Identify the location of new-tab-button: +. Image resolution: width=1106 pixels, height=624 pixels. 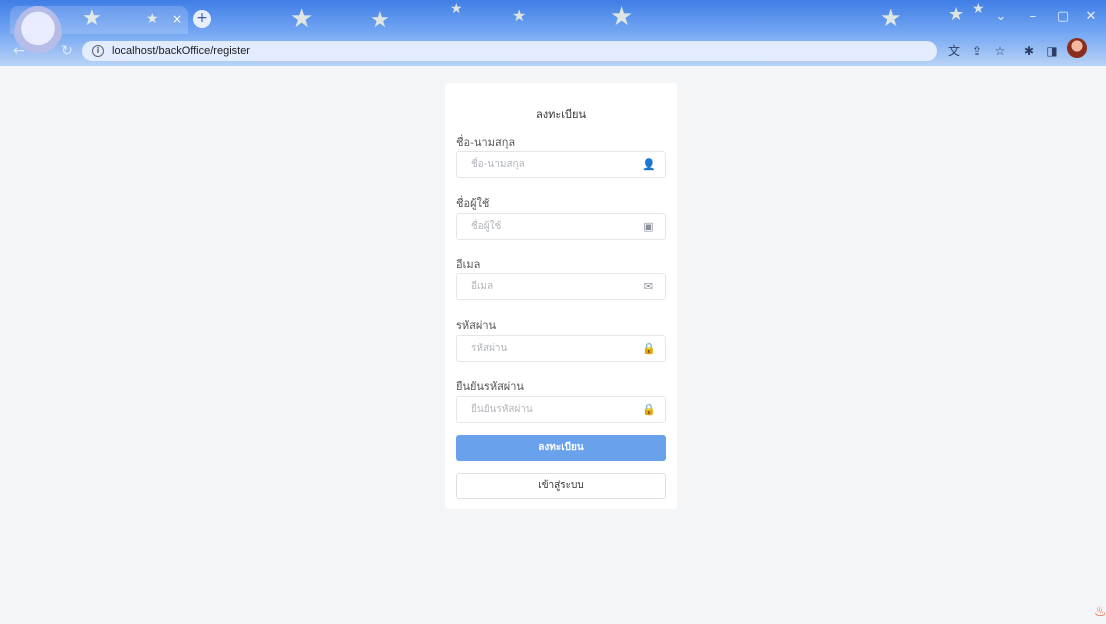
(202, 19).